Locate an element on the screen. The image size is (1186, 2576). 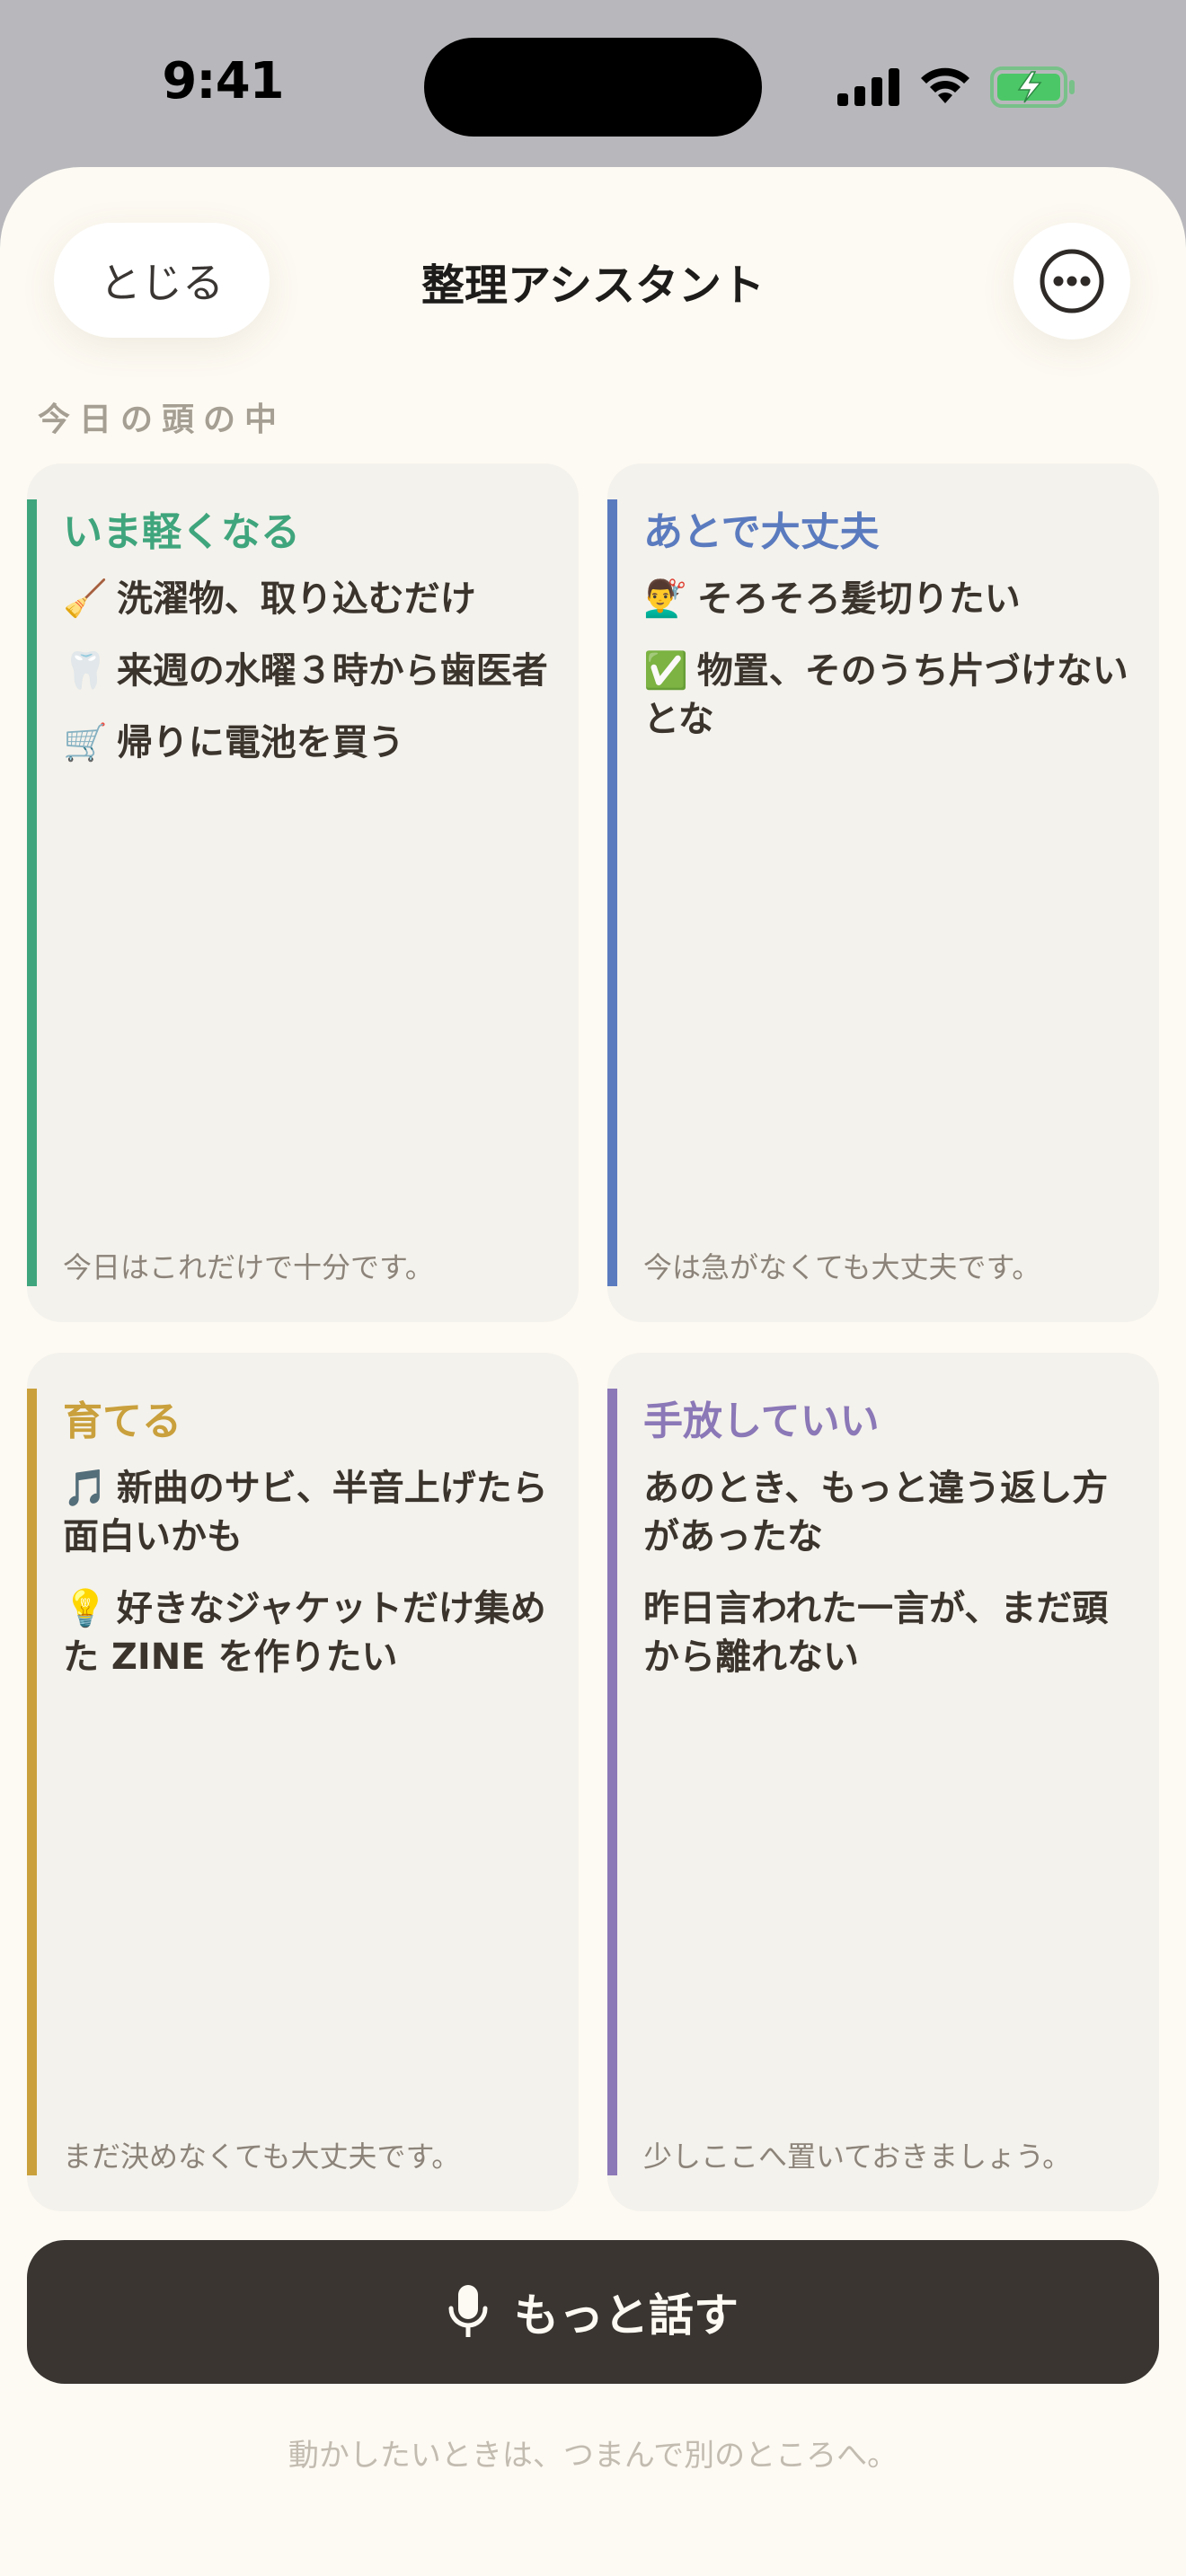
status-bar: 9:41 is located at coordinates (593, 85).